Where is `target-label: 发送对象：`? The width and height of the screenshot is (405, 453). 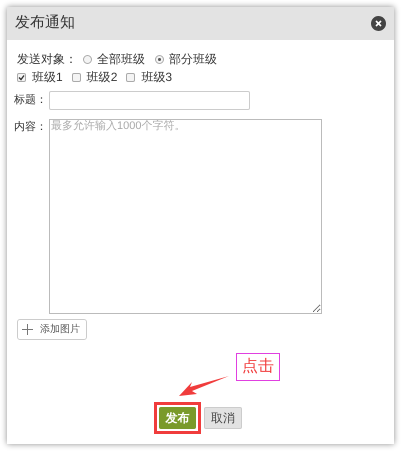
target-label: 发送对象： is located at coordinates (47, 59).